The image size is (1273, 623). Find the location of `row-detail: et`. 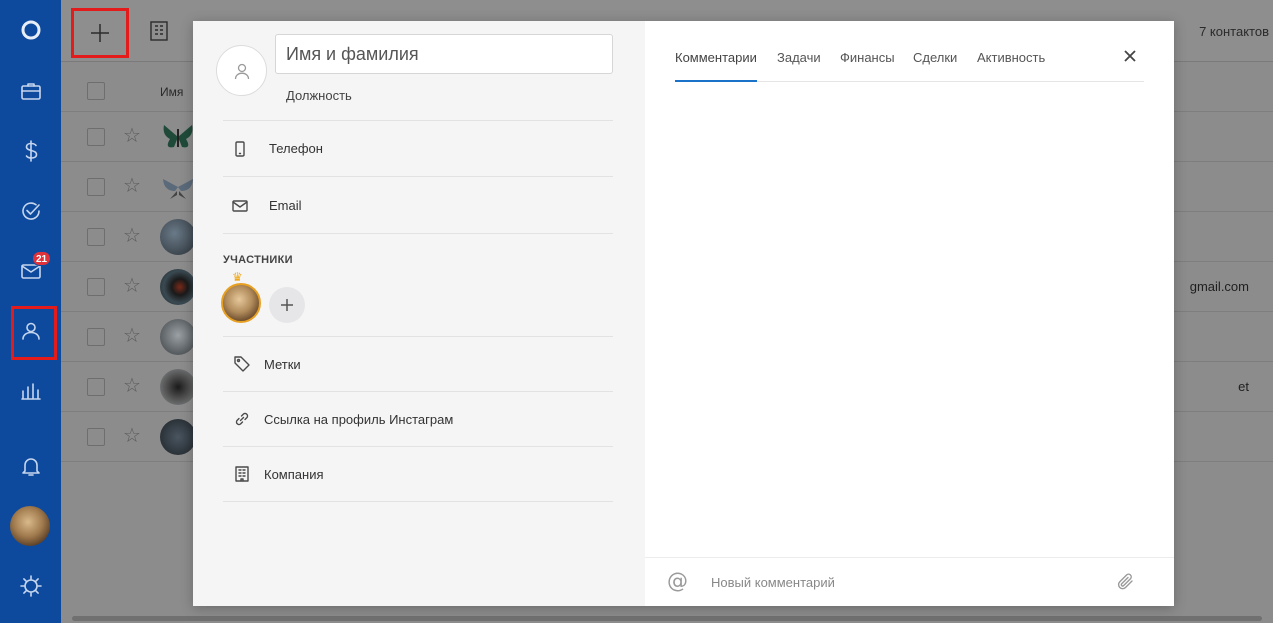

row-detail: et is located at coordinates (1243, 386).